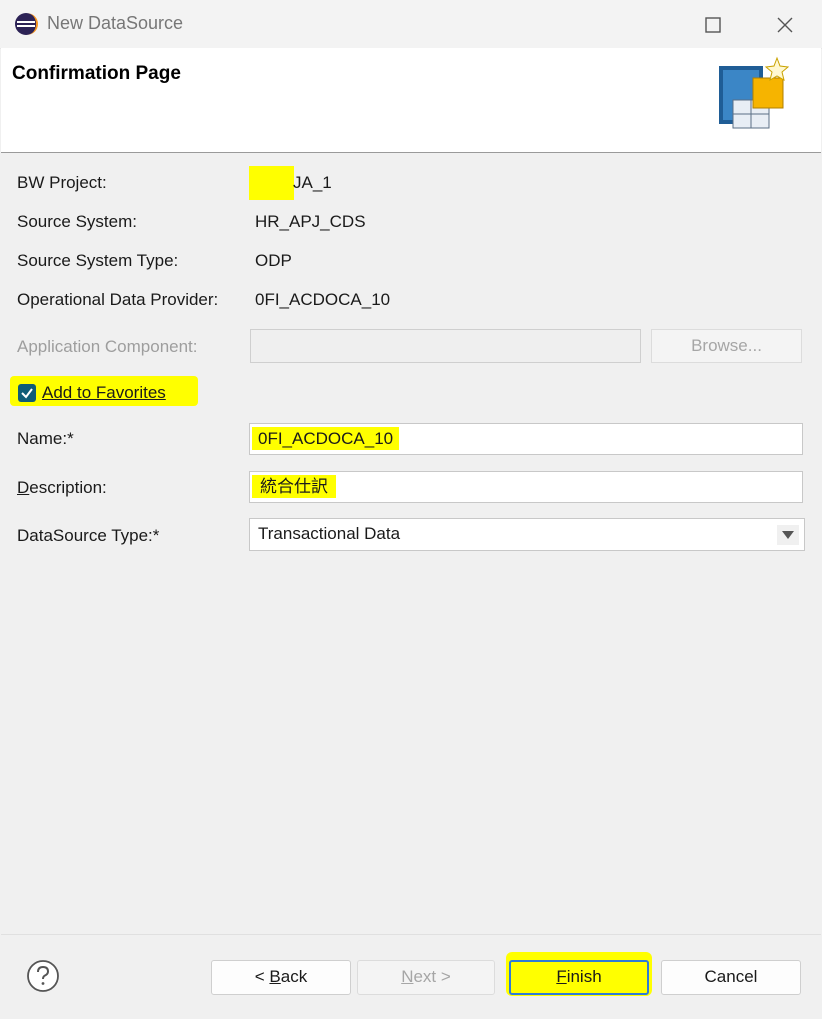 The width and height of the screenshot is (822, 1019). What do you see at coordinates (579, 977) in the screenshot?
I see `finish-button: Finish` at bounding box center [579, 977].